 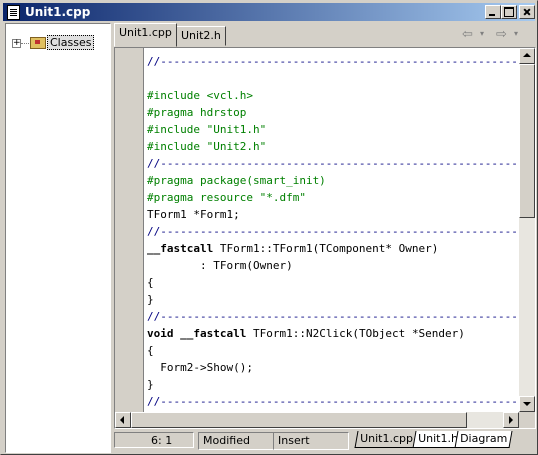 What do you see at coordinates (516, 33) in the screenshot?
I see `forward-dropdown-icon: ▾` at bounding box center [516, 33].